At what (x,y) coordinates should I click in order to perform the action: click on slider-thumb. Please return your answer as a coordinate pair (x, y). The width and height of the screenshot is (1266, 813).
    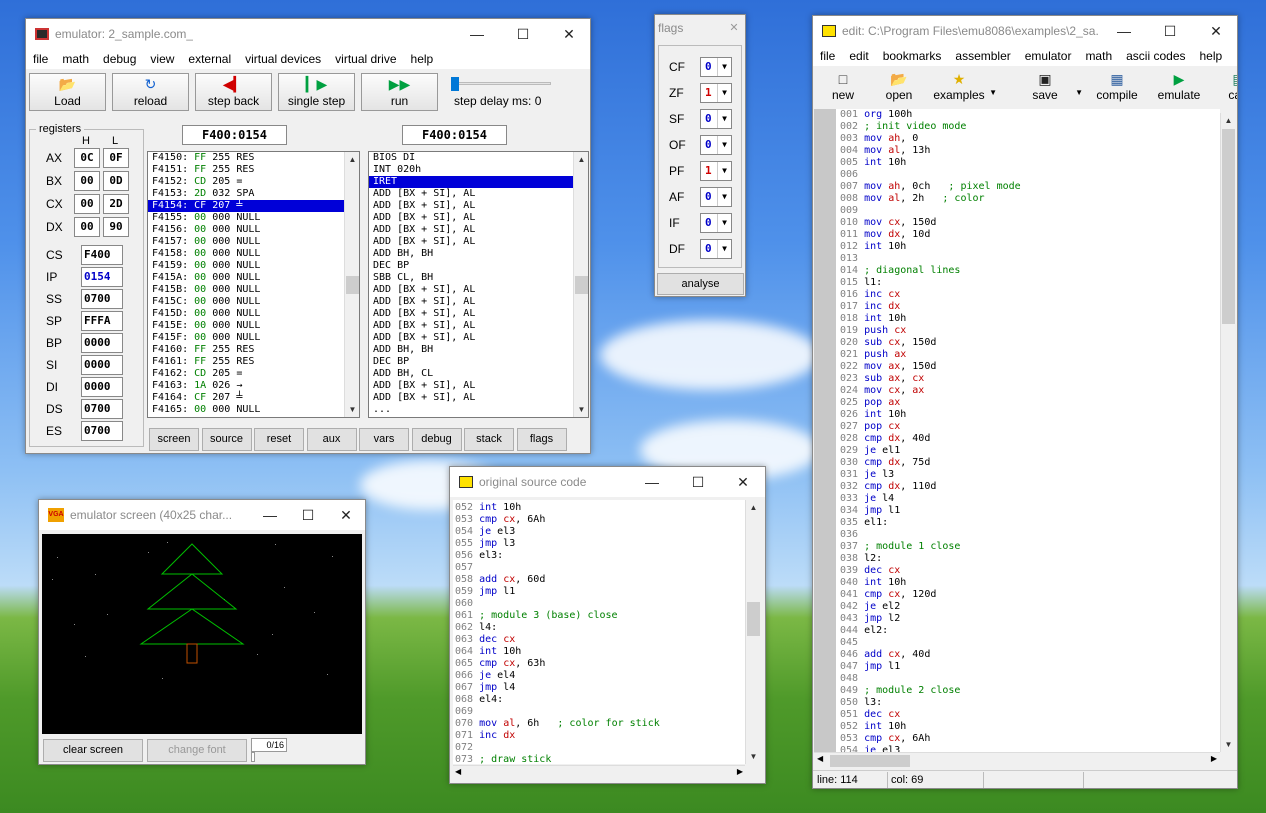
    Looking at the image, I should click on (455, 84).